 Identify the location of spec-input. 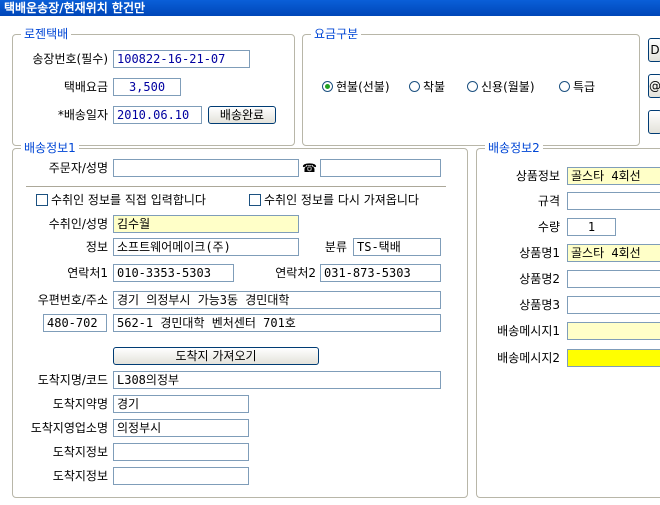
(613, 201).